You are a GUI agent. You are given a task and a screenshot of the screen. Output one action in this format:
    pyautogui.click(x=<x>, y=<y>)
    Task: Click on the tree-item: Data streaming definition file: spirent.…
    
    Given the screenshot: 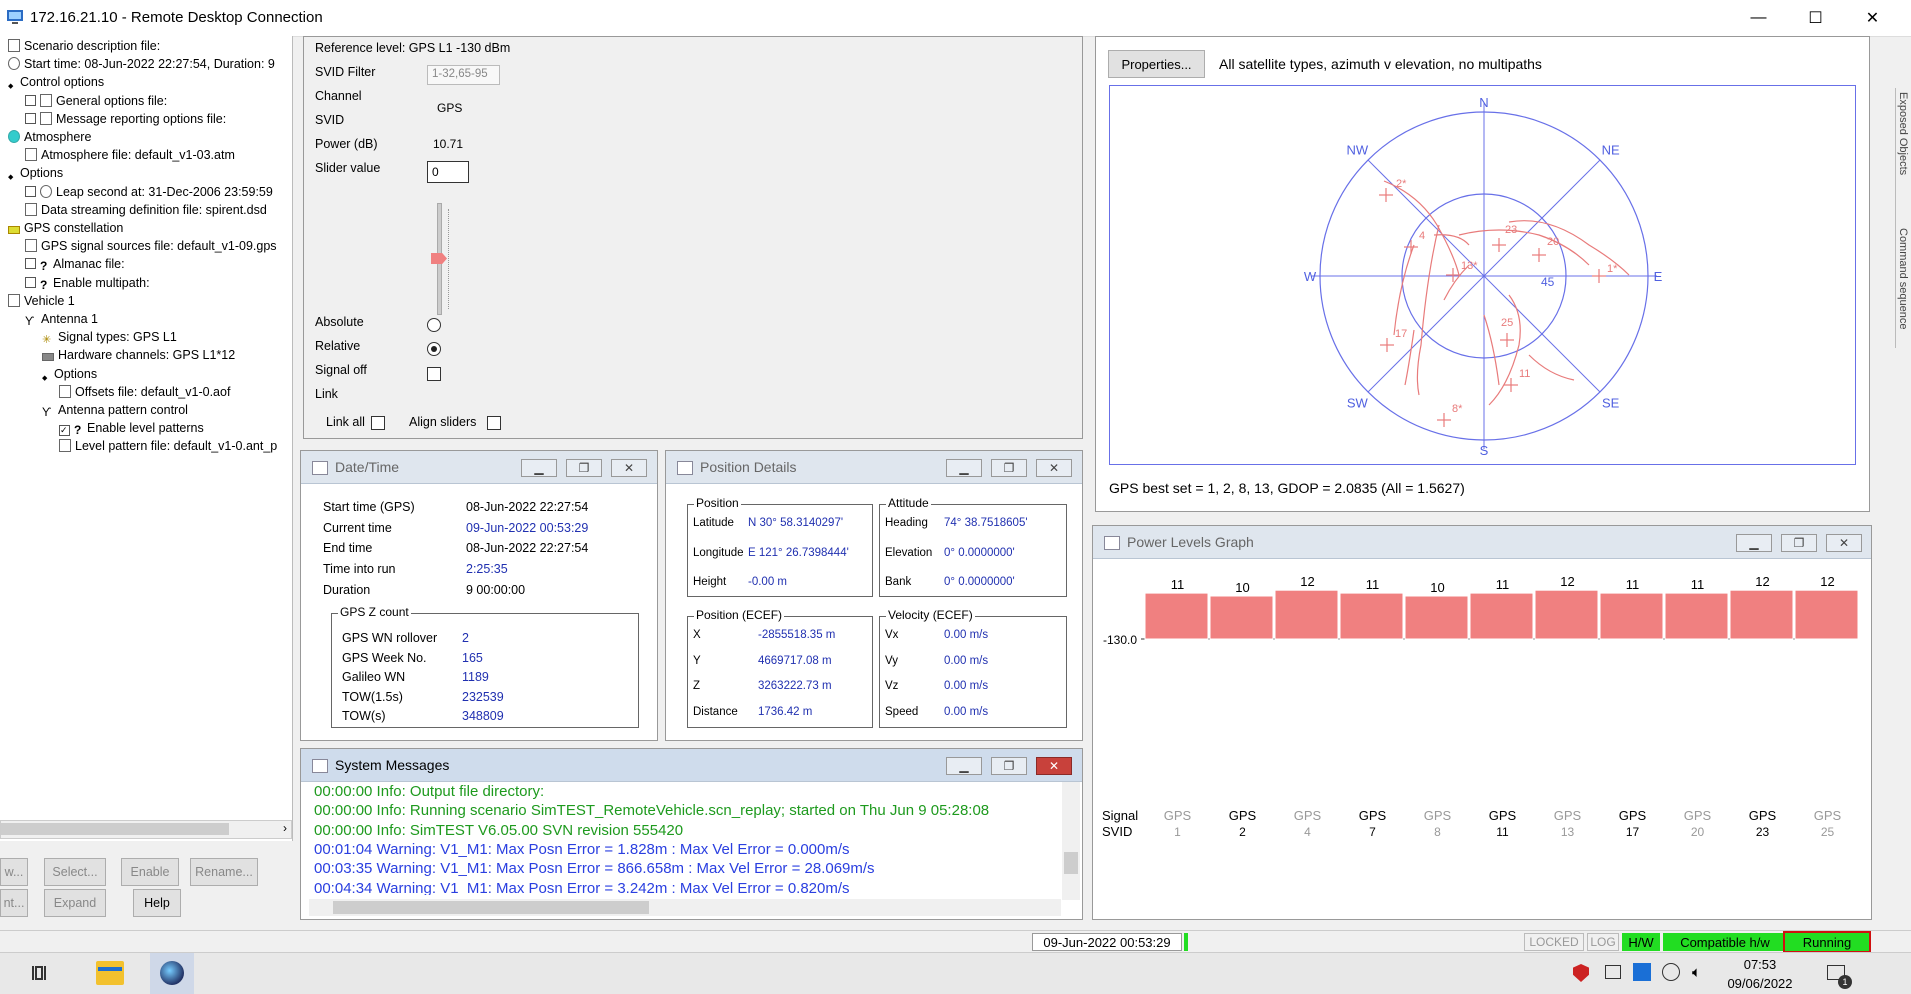 What is the action you would take?
    pyautogui.click(x=146, y=210)
    